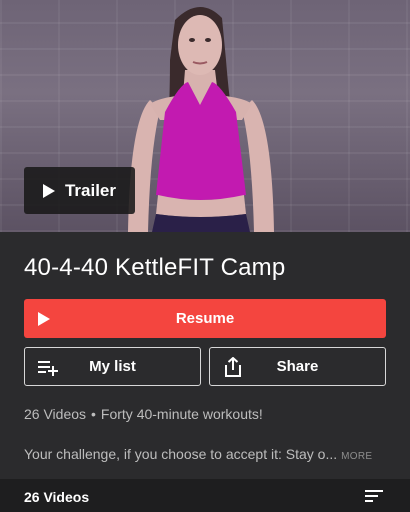  What do you see at coordinates (233, 367) in the screenshot?
I see `share-icon` at bounding box center [233, 367].